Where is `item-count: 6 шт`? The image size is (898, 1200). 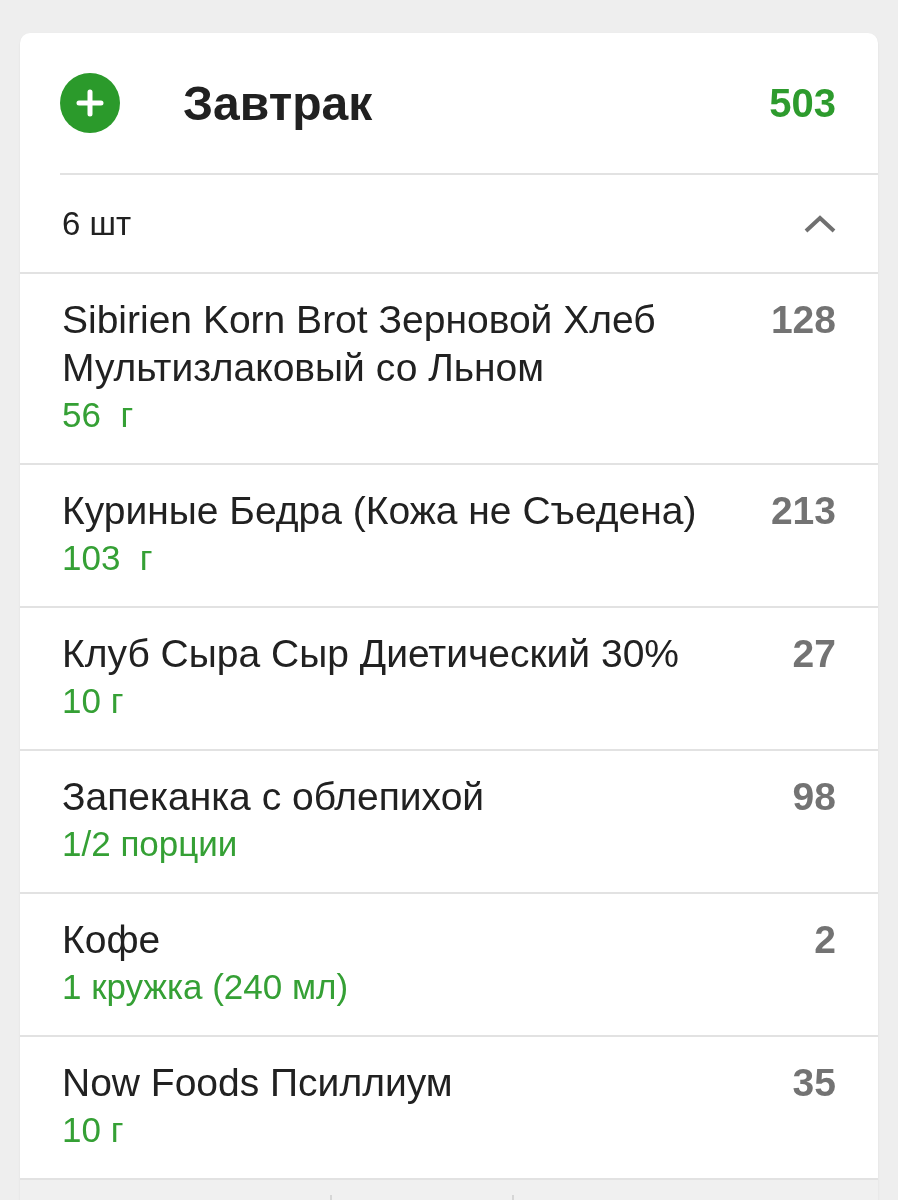
item-count: 6 шт is located at coordinates (97, 223).